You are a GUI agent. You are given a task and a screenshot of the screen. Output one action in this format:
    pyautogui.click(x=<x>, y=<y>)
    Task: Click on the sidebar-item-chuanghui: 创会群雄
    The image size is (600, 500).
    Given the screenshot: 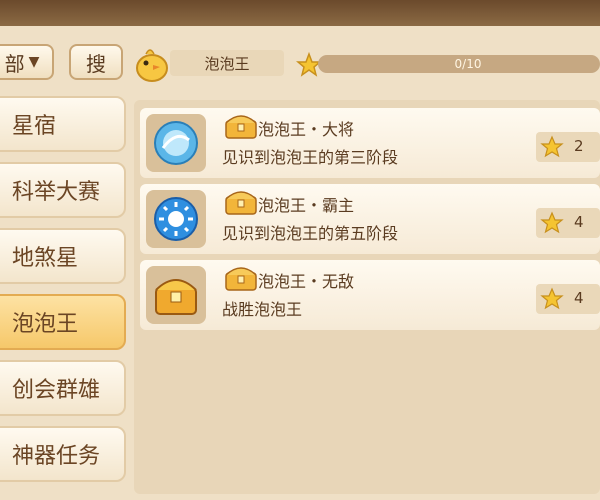 What is the action you would take?
    pyautogui.click(x=63, y=388)
    